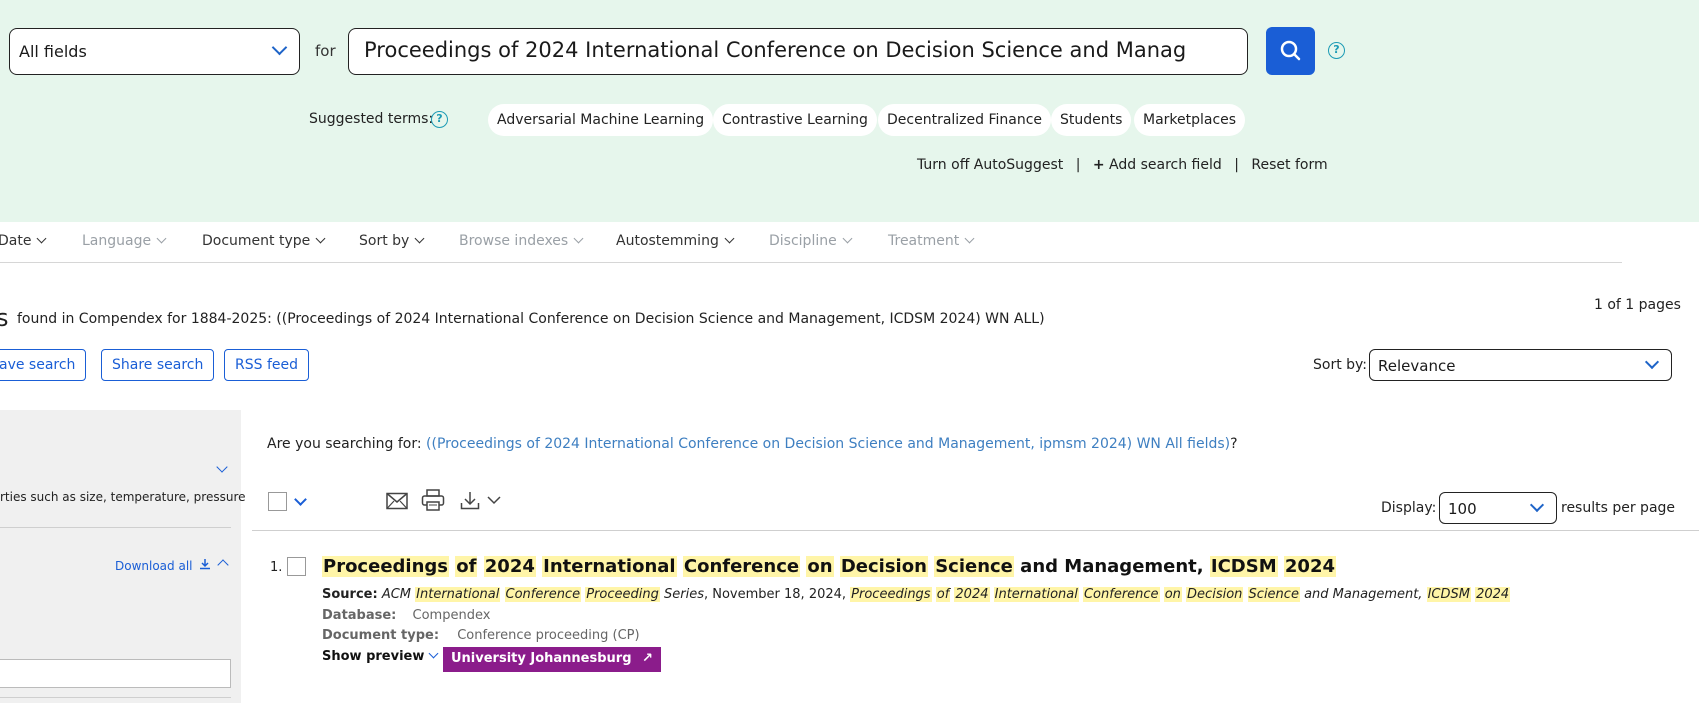 This screenshot has height=703, width=1699. Describe the element at coordinates (266, 365) in the screenshot. I see `rss-feed-button: RSS feed` at that location.